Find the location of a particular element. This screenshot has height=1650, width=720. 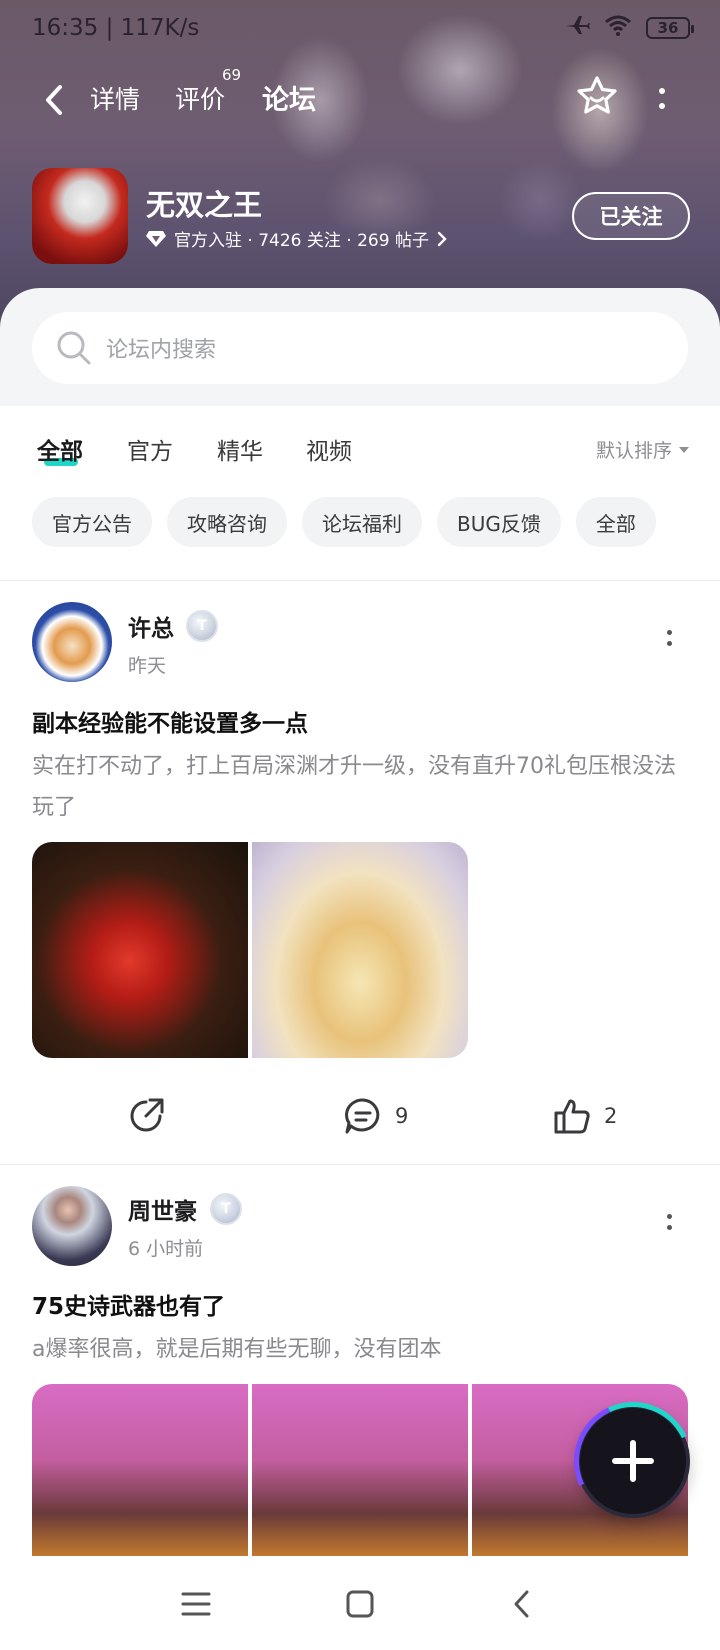

filter-tab-video: 视频 is located at coordinates (329, 449).